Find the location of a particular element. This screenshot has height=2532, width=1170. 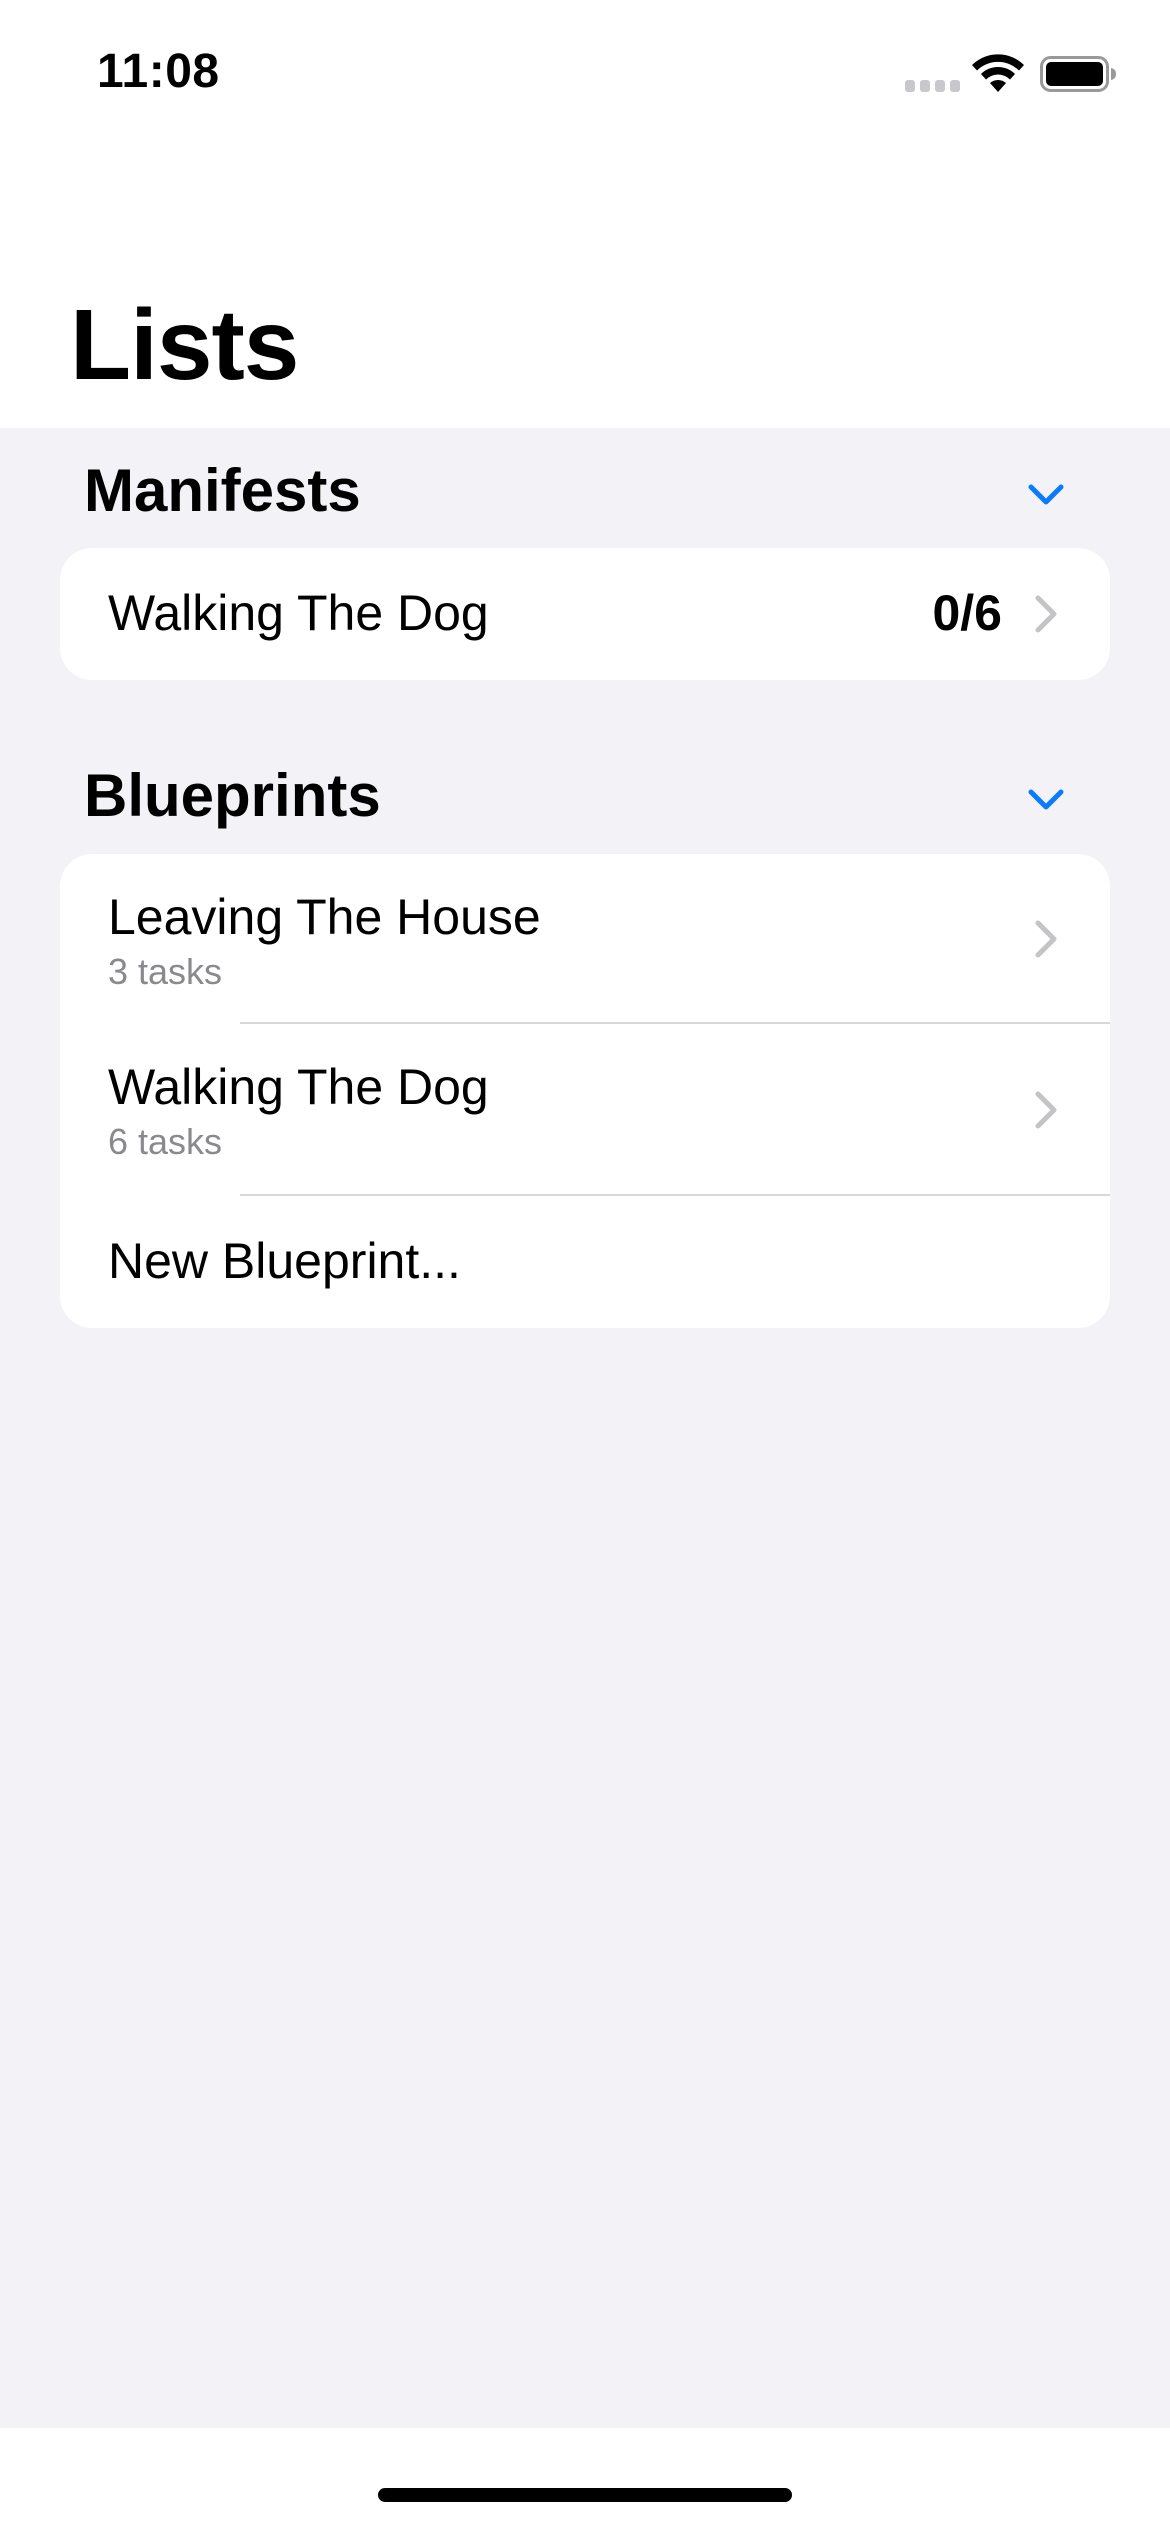

navigation-header: Lists is located at coordinates (585, 289).